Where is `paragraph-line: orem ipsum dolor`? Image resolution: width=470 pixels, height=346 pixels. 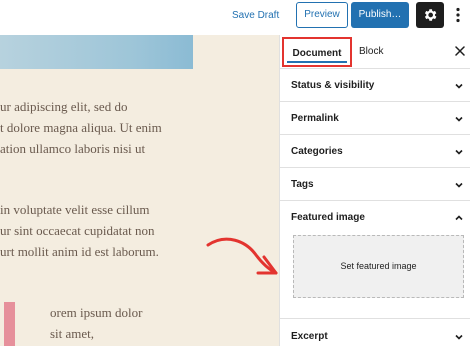 paragraph-line: orem ipsum dolor is located at coordinates (96, 312).